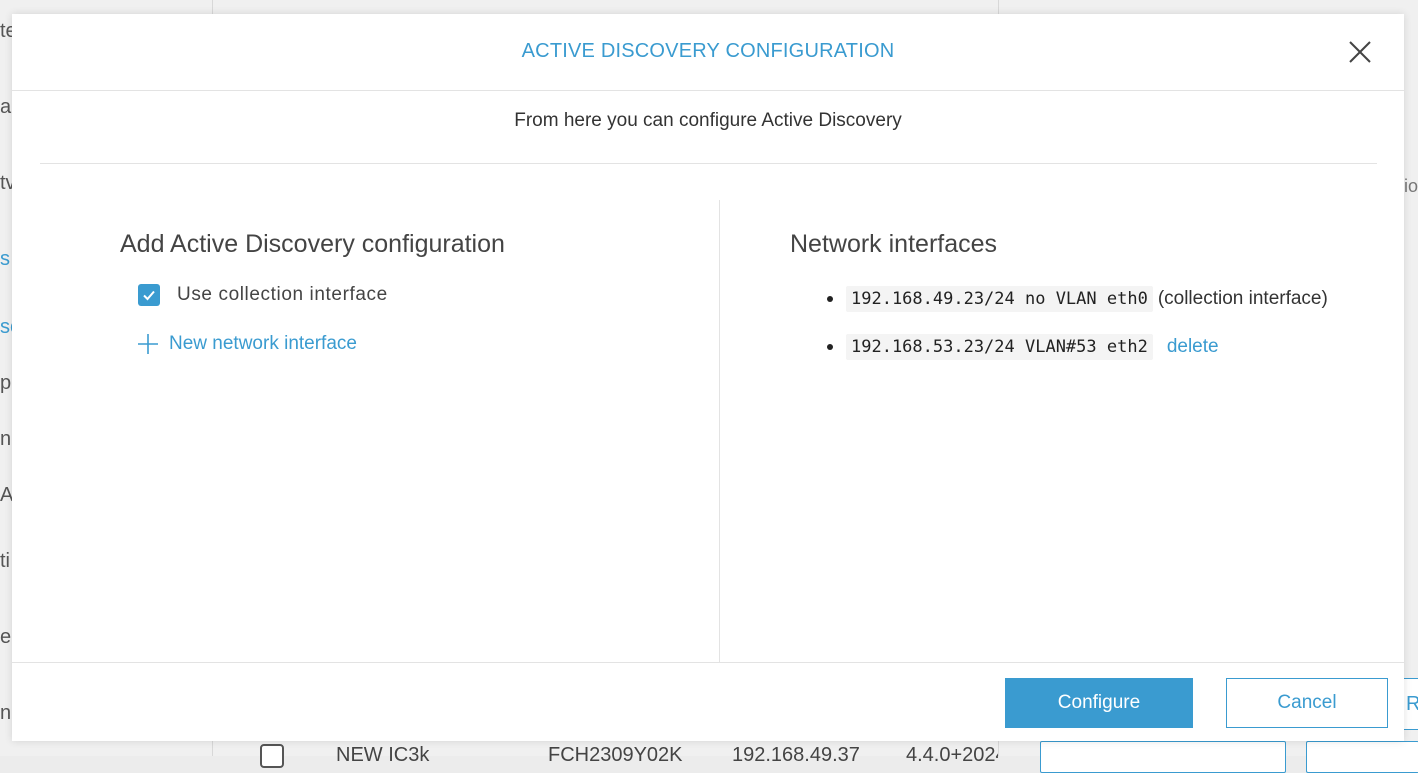  What do you see at coordinates (1193, 347) in the screenshot?
I see `delete-interface-link: delete` at bounding box center [1193, 347].